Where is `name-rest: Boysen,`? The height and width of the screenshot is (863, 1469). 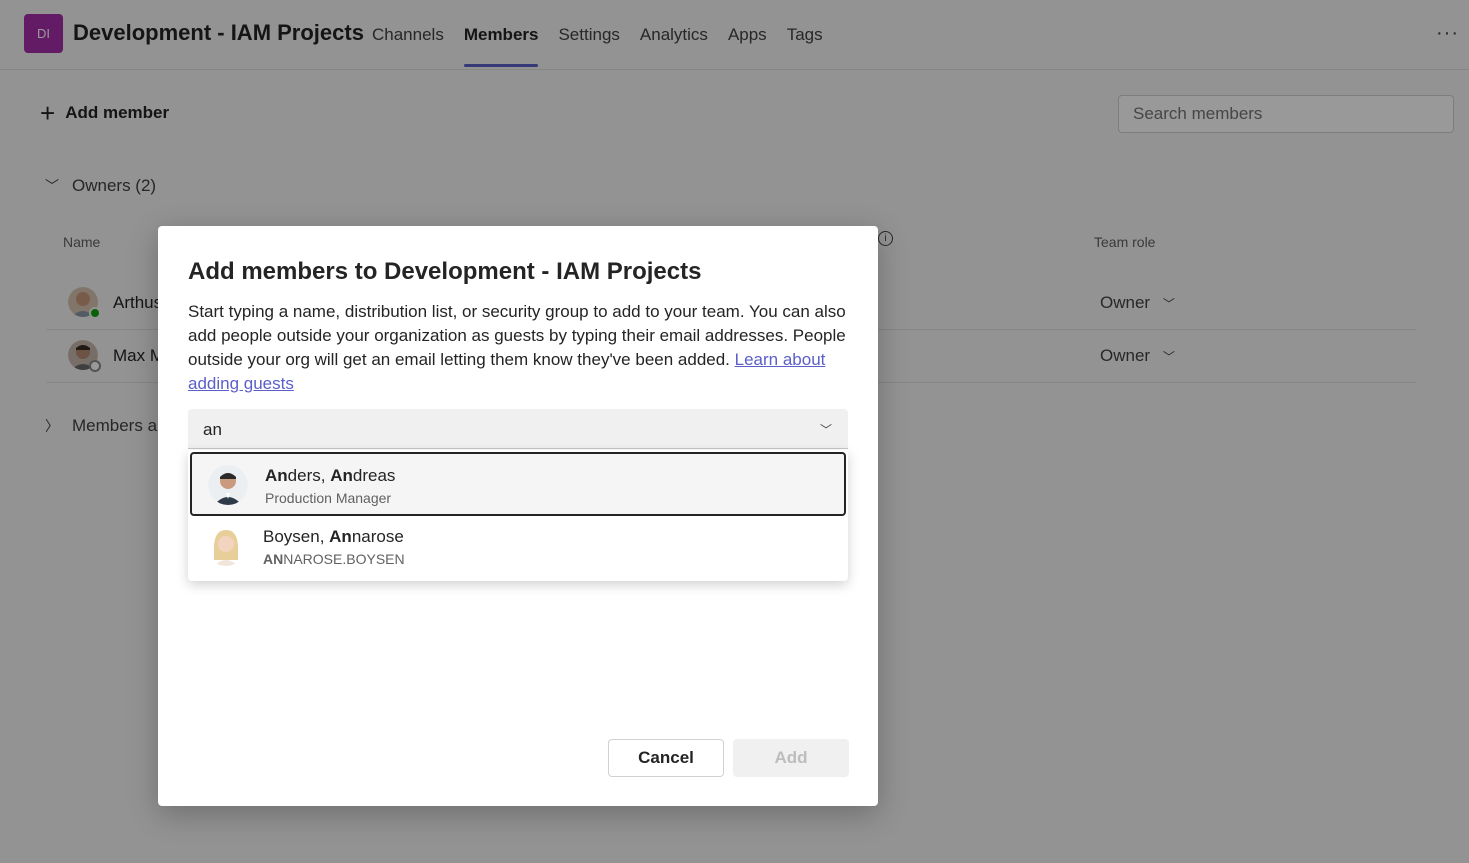
name-rest: Boysen, is located at coordinates (296, 536).